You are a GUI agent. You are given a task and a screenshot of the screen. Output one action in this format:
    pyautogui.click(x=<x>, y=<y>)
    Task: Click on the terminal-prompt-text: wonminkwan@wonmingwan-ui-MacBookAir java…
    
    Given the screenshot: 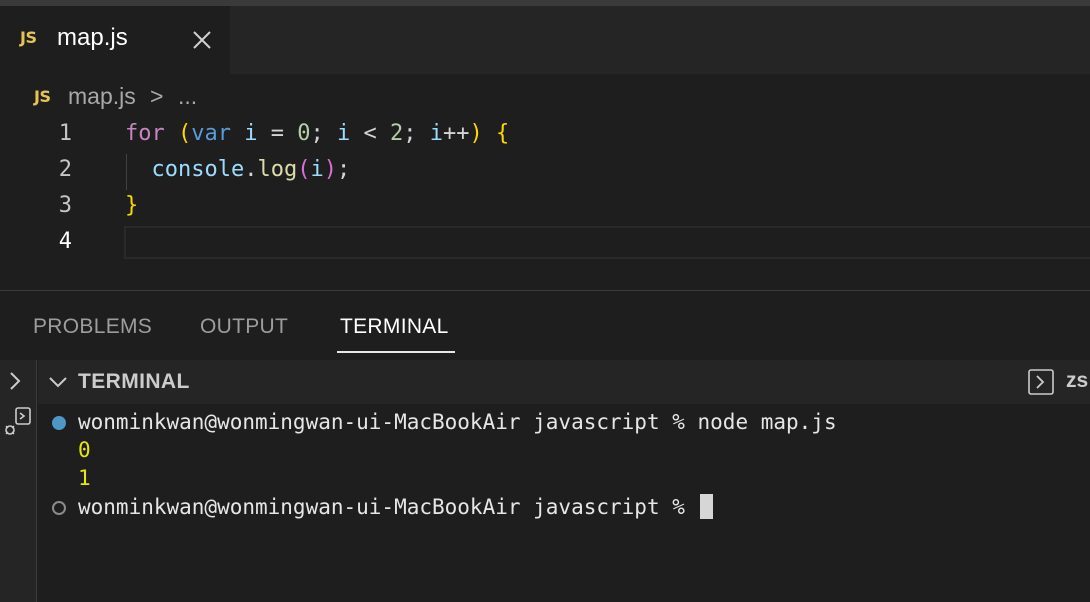 What is the action you would take?
    pyautogui.click(x=388, y=507)
    